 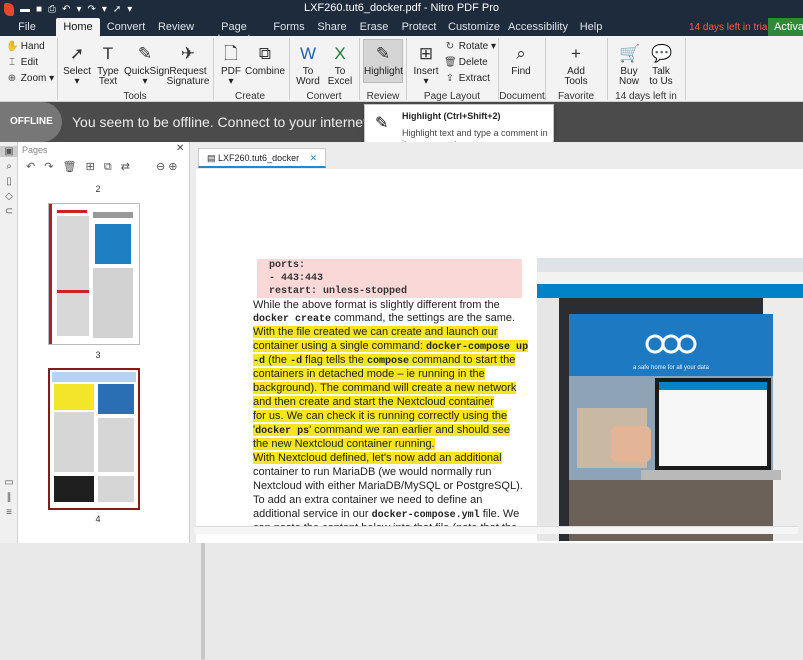 What do you see at coordinates (450, 62) in the screenshot?
I see `trash-icon: 🗑` at bounding box center [450, 62].